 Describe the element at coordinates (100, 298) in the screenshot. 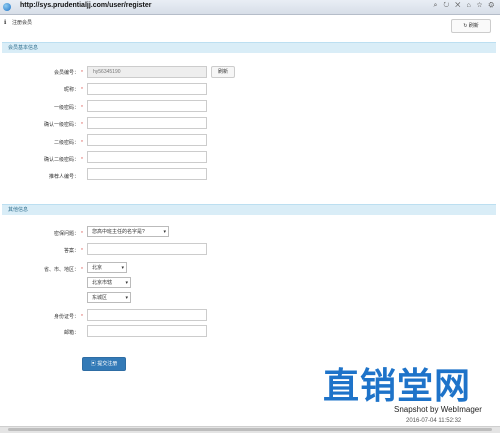

I see `district-value: 东城区` at that location.